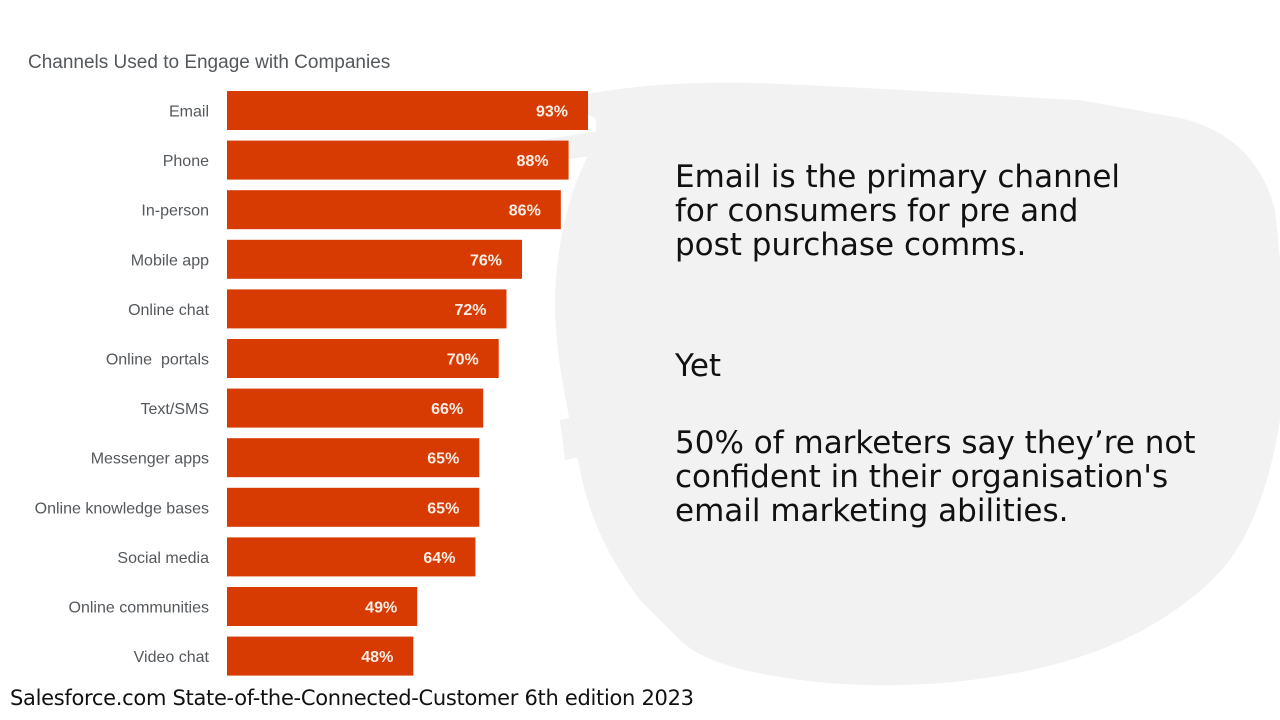  I want to click on value-label: 86%, so click(525, 211).